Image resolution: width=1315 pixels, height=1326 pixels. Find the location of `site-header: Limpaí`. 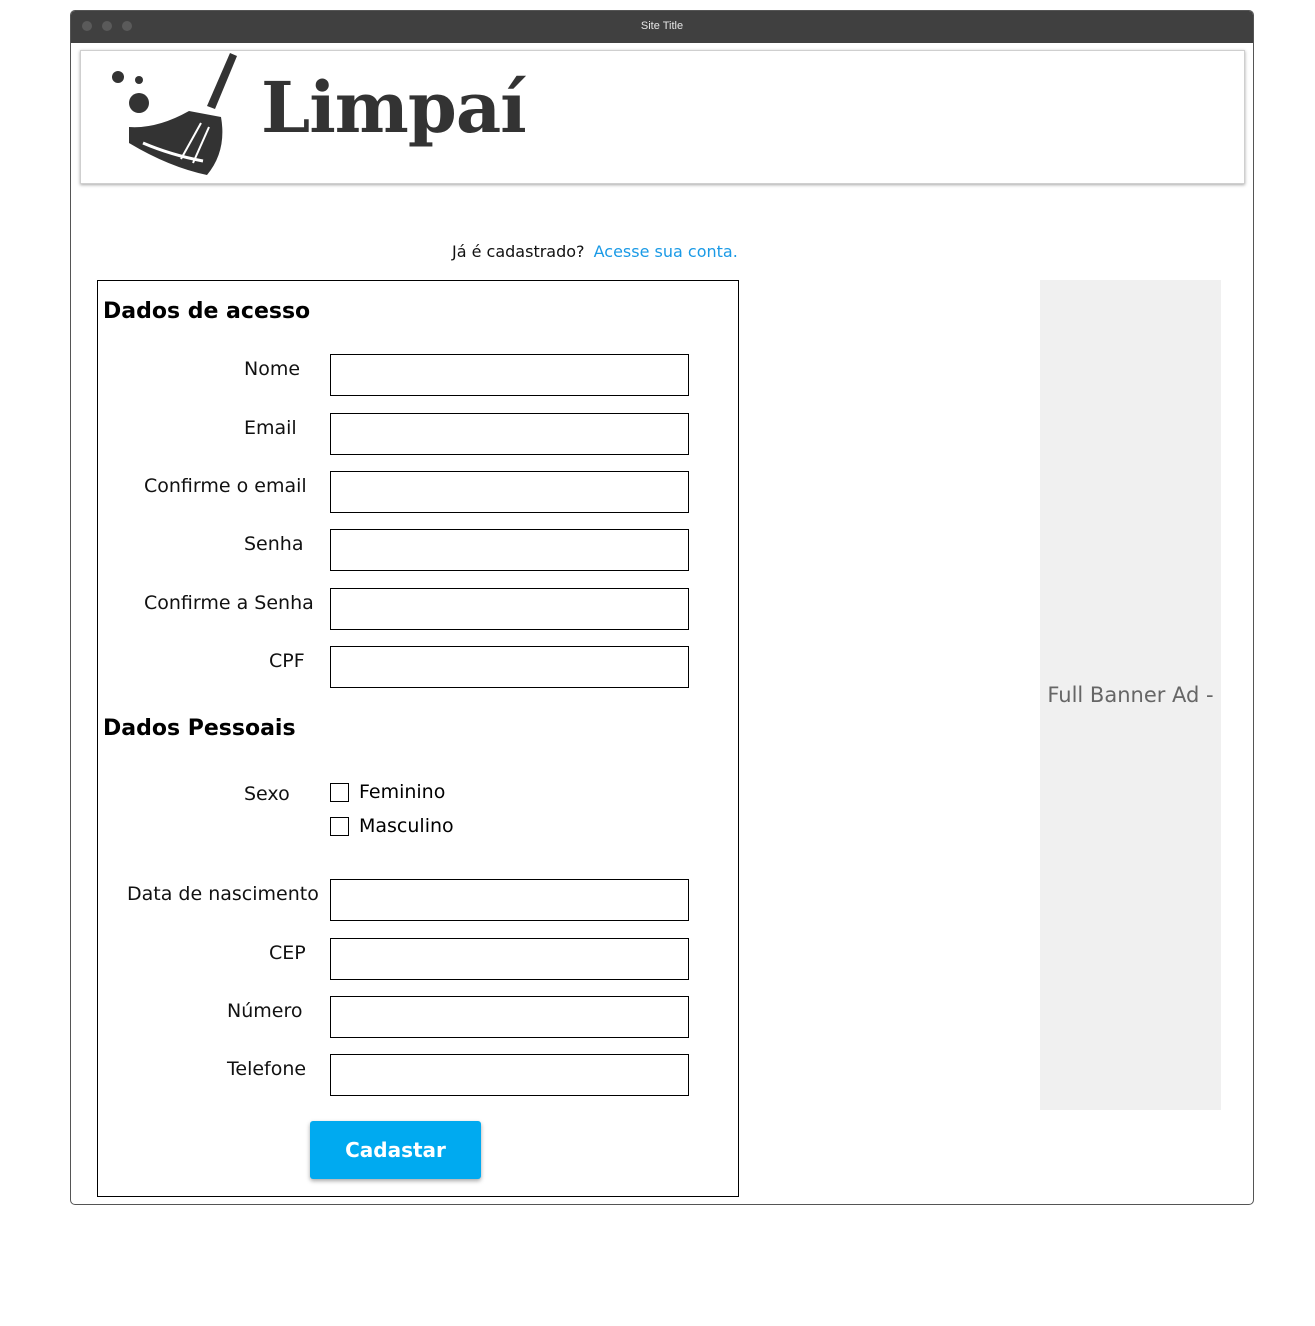

site-header: Limpaí is located at coordinates (662, 117).